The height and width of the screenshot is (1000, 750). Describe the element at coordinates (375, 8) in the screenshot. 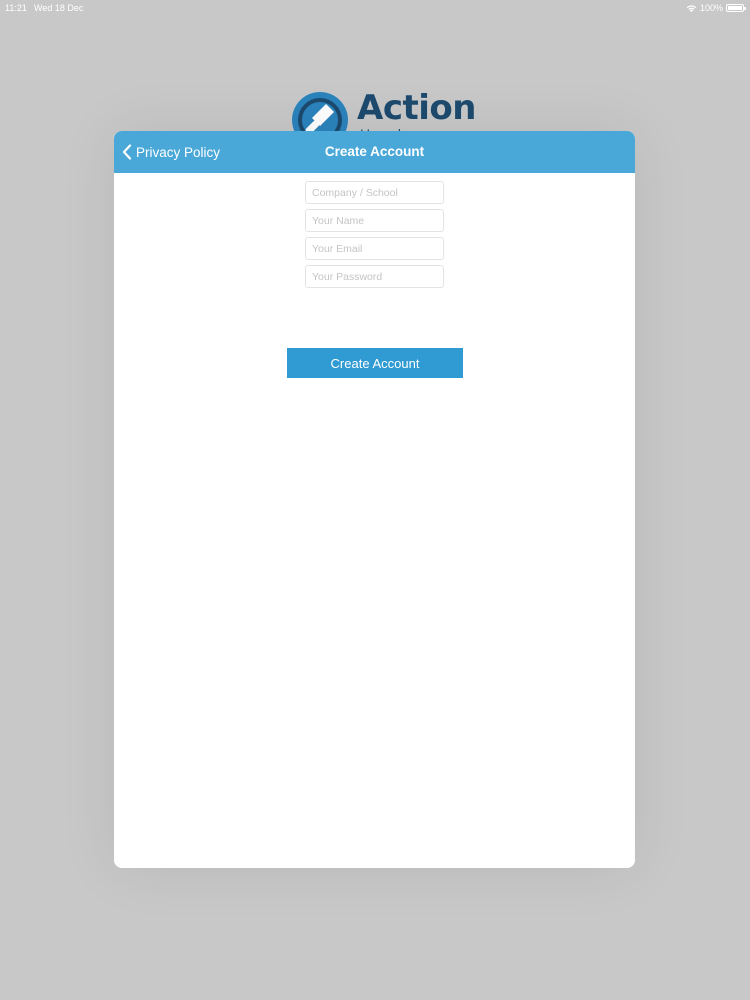

I see `status-bar: 11:21 Wed 18 Dec 100%` at that location.